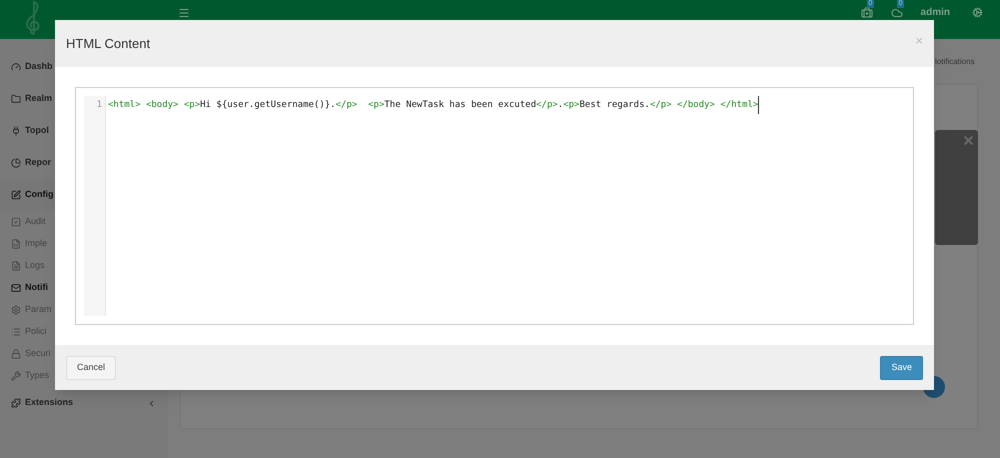  I want to click on code-line: <html> <body> <p>Hi ${user.getUsername()}.</p> <p>The NewTask has been excuted</p>.<p>Best regards.</p> </body> </html>, so click(433, 105).